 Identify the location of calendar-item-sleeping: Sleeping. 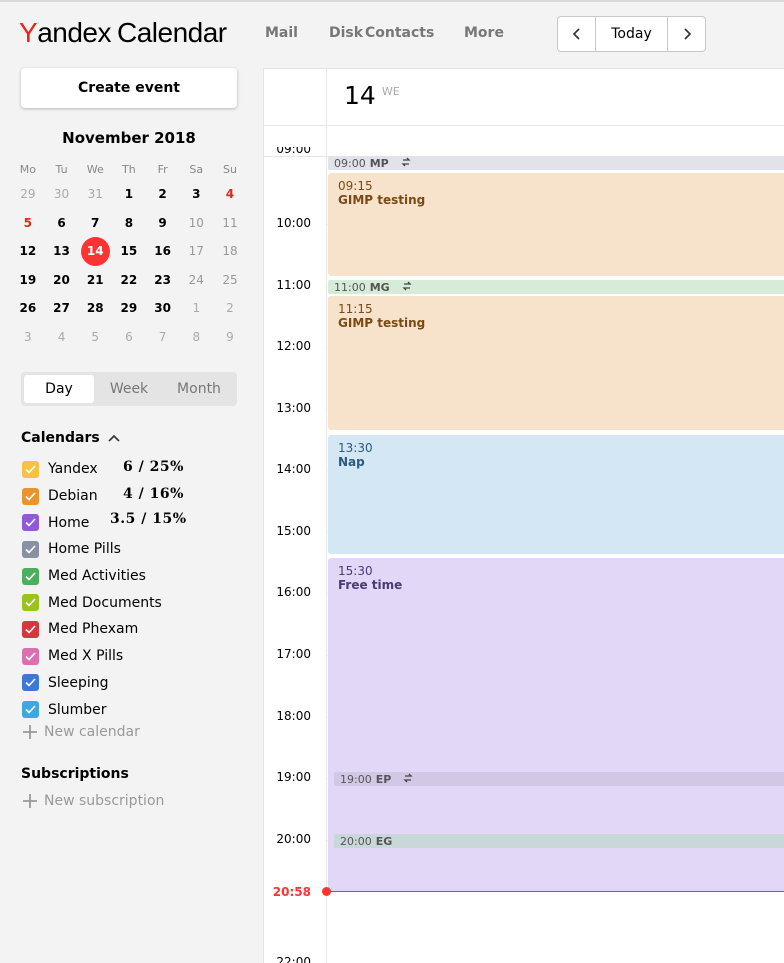
(92, 683).